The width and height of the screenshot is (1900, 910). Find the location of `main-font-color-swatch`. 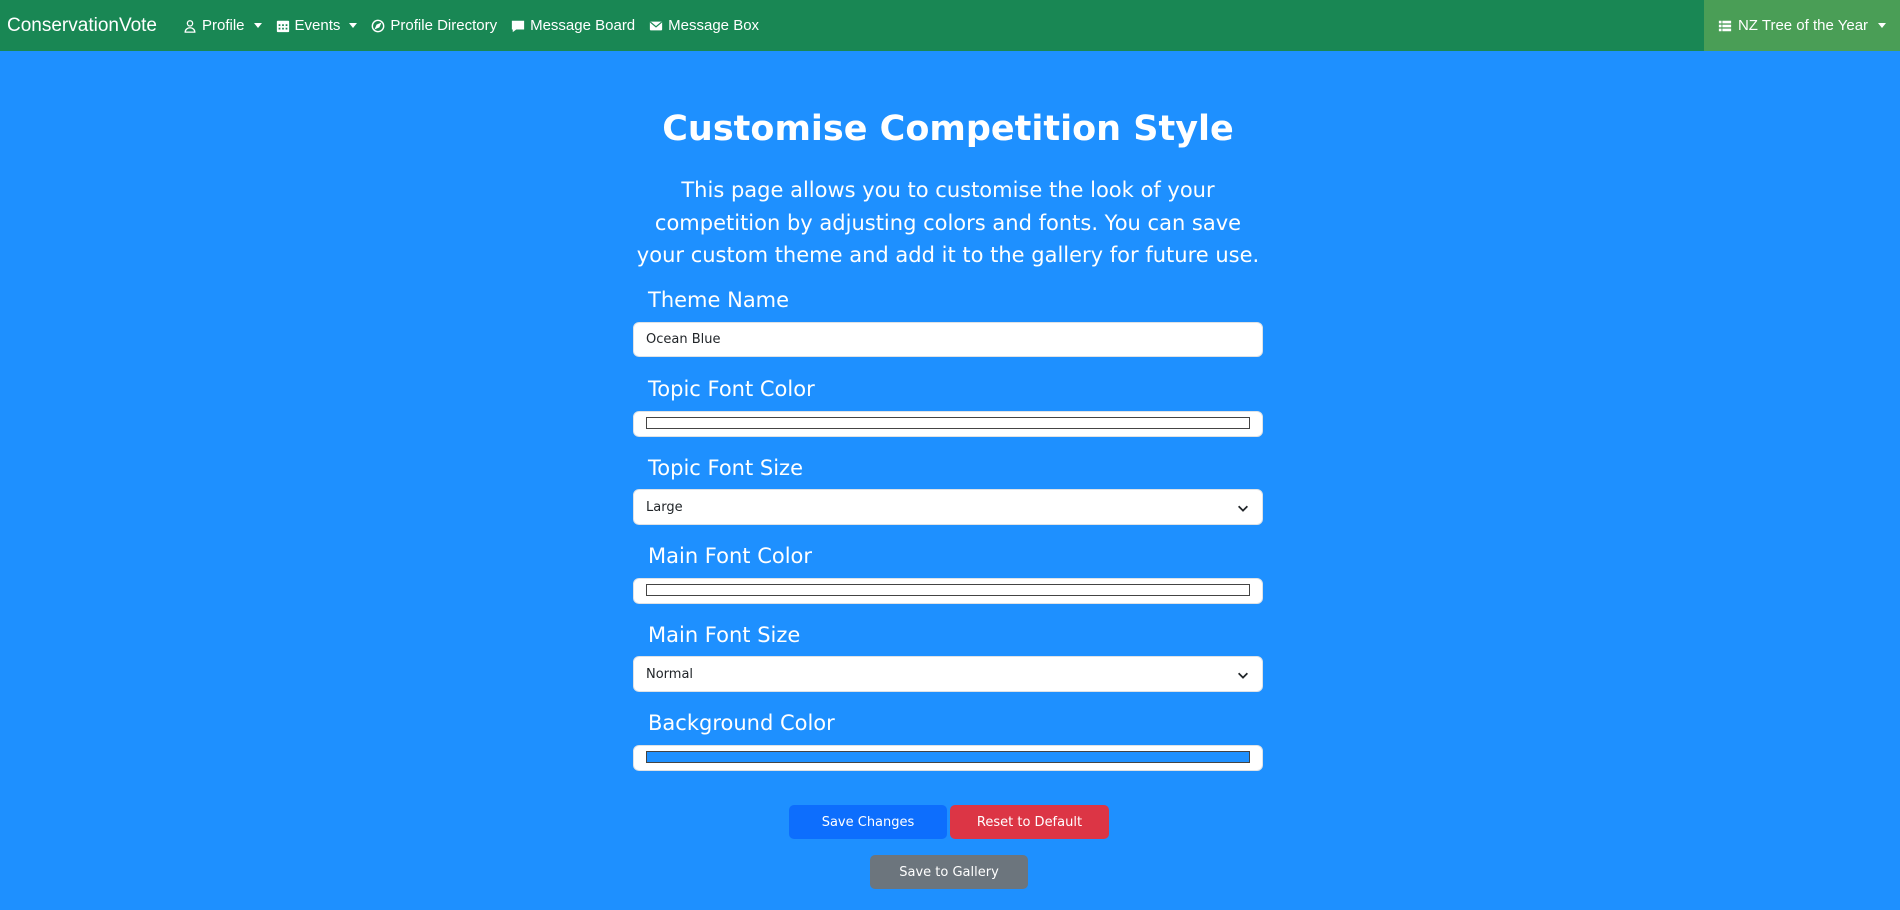

main-font-color-swatch is located at coordinates (948, 590).